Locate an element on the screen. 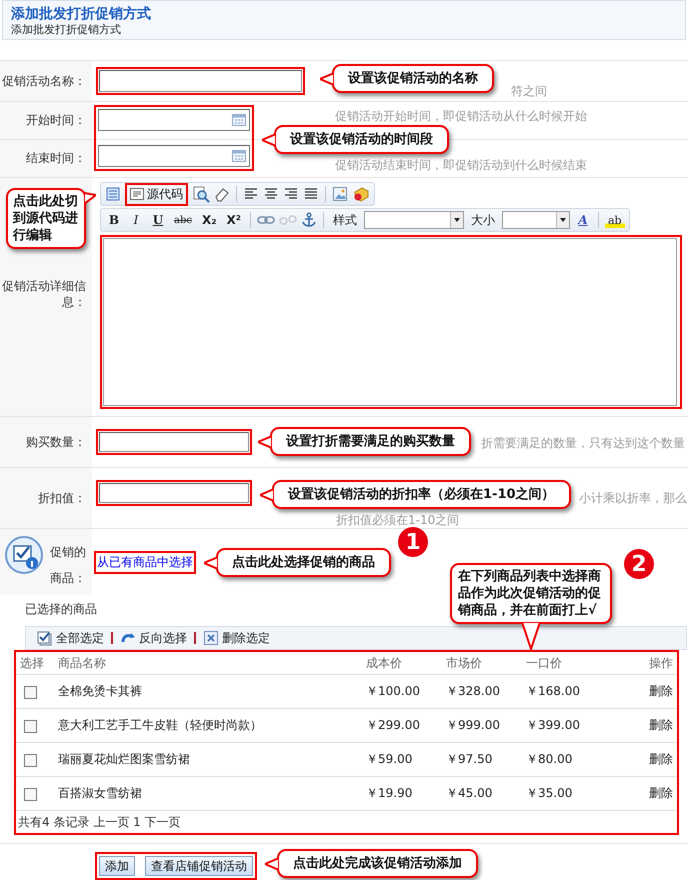 This screenshot has height=880, width=688. callout: 设置该促销活动的折扣率（必须在1-10之间） is located at coordinates (421, 494).